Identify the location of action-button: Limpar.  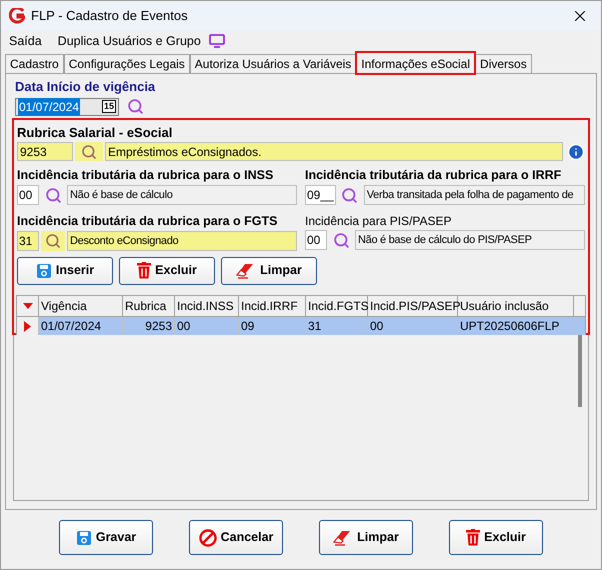
(269, 270).